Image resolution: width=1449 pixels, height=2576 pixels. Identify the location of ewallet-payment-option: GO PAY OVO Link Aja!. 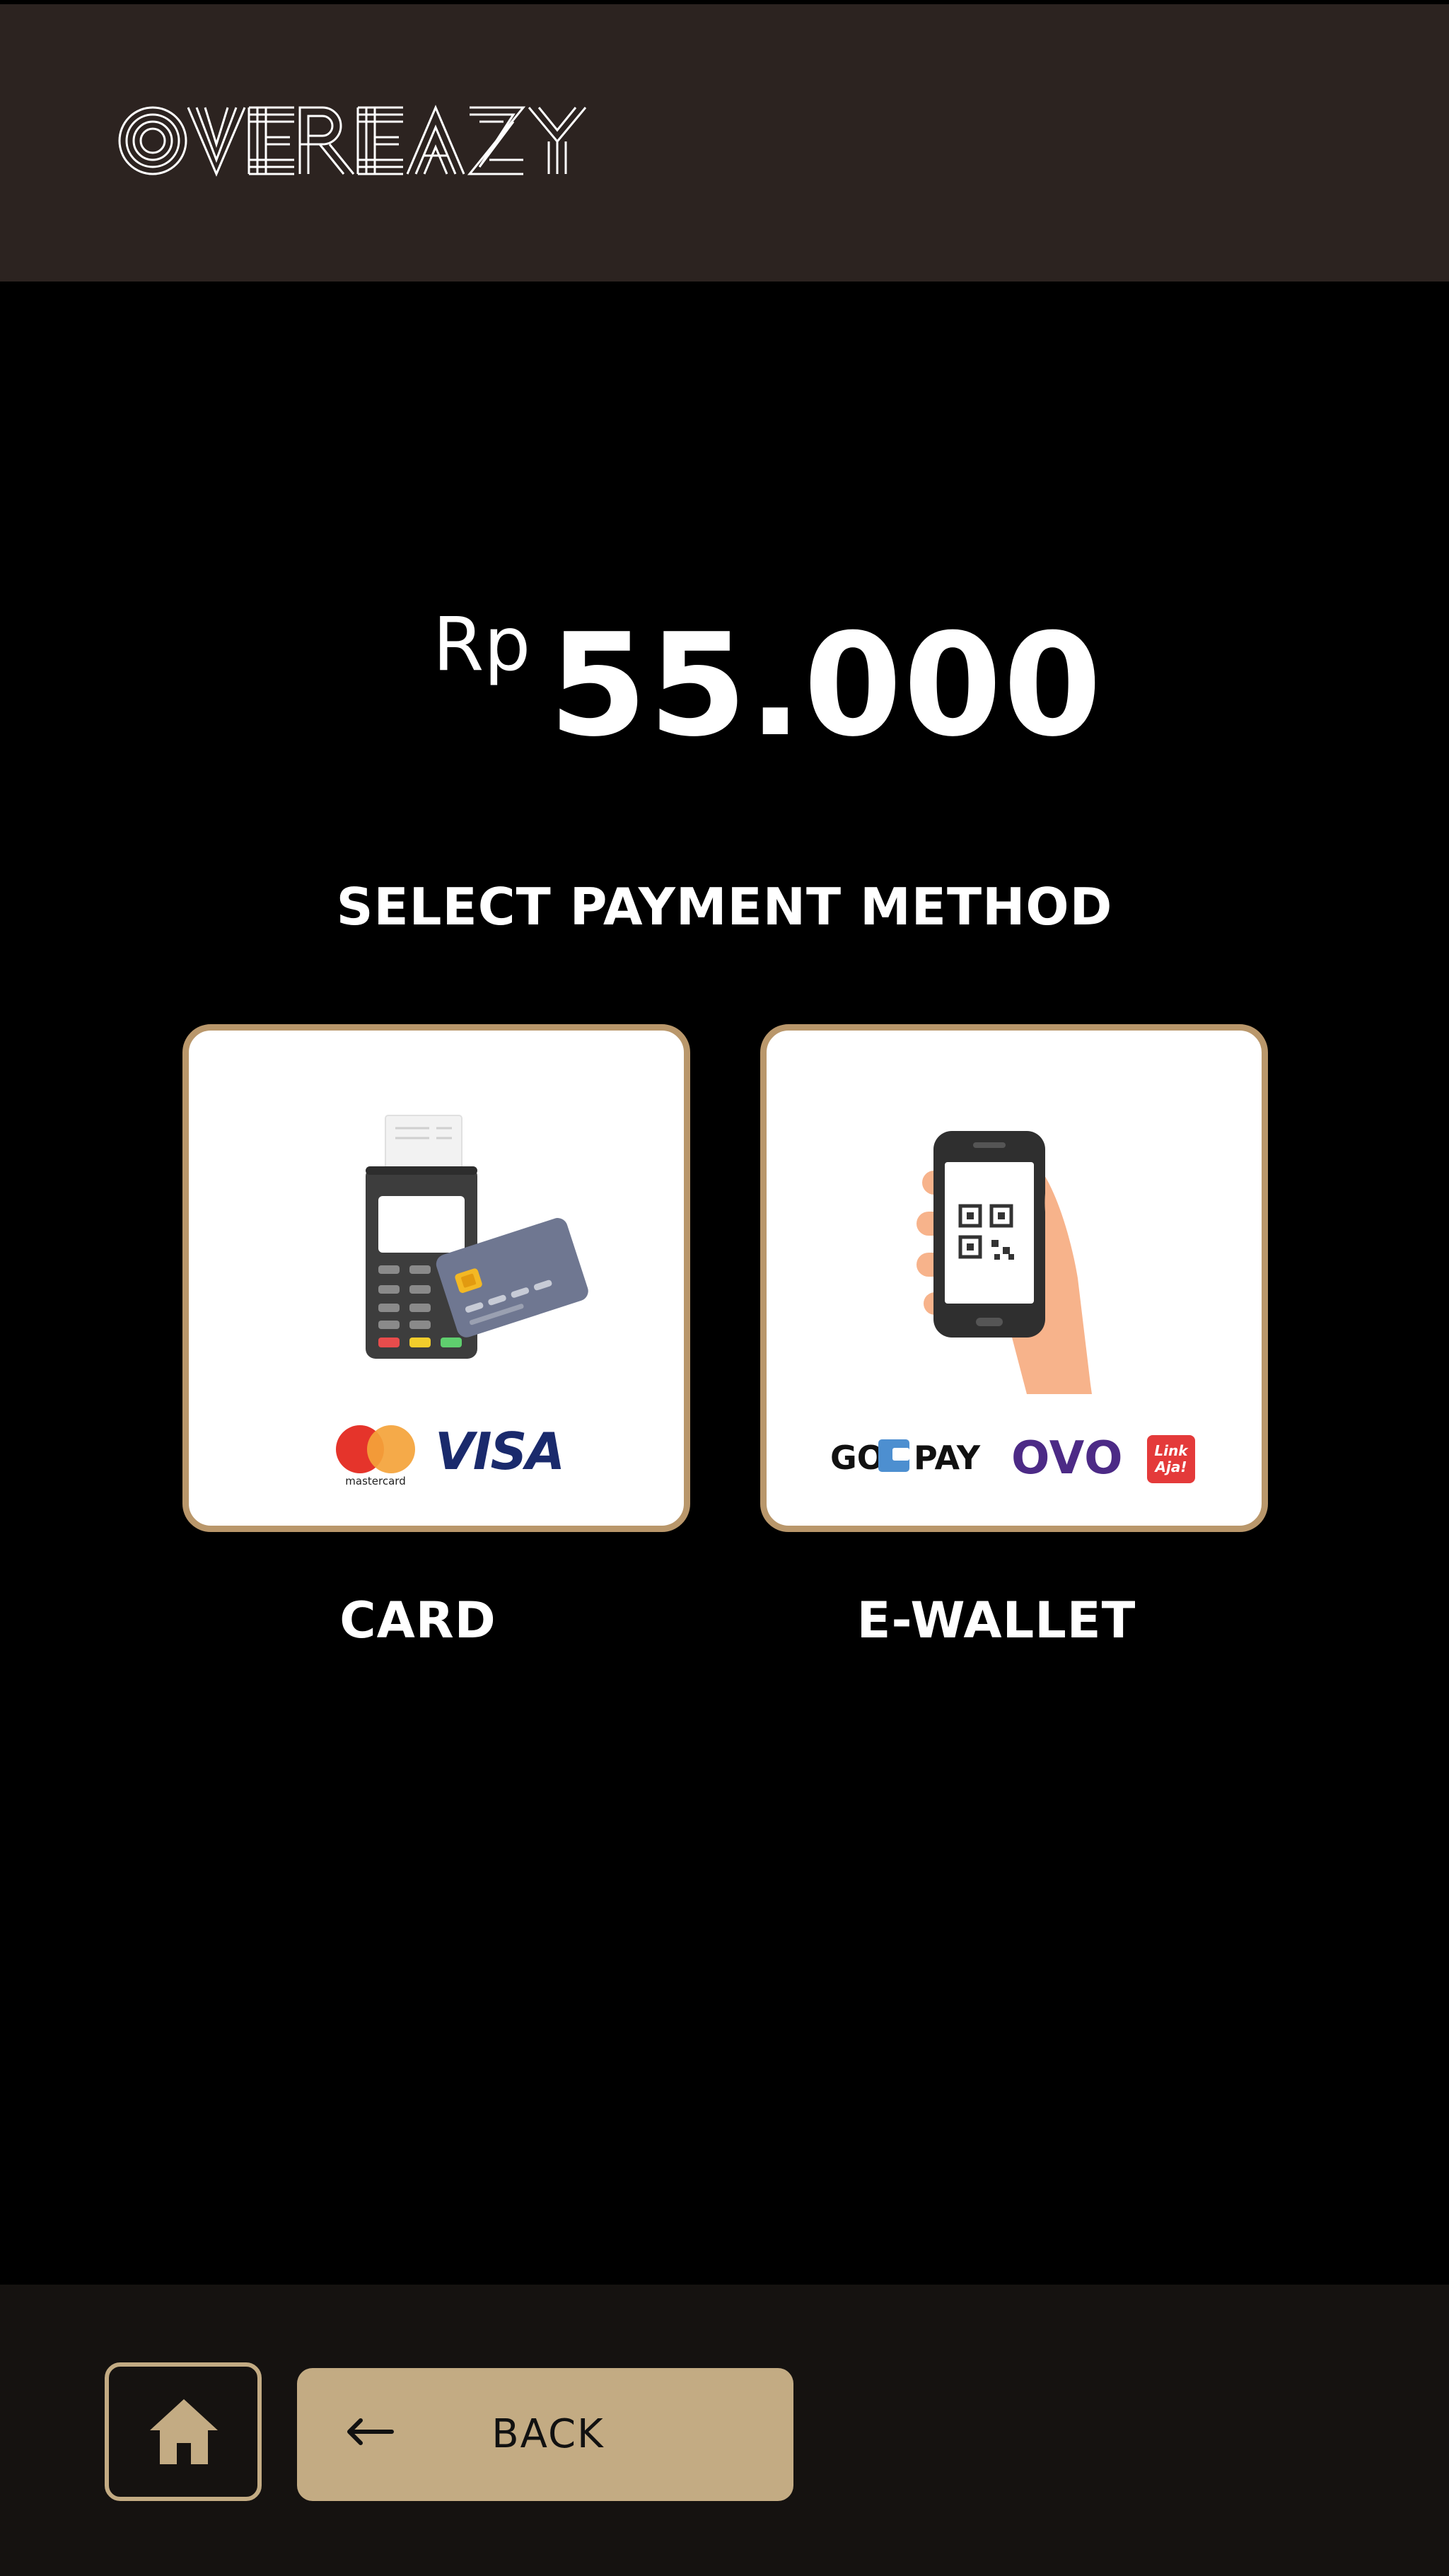
(1014, 1278).